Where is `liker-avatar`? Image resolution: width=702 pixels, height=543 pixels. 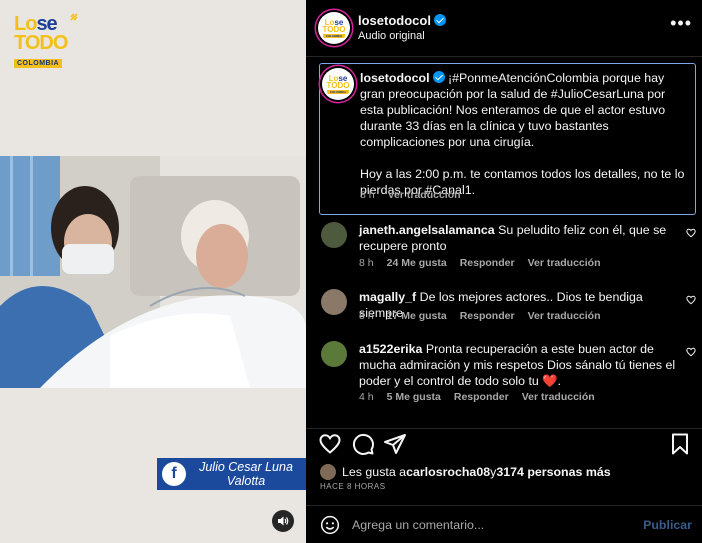 liker-avatar is located at coordinates (328, 472).